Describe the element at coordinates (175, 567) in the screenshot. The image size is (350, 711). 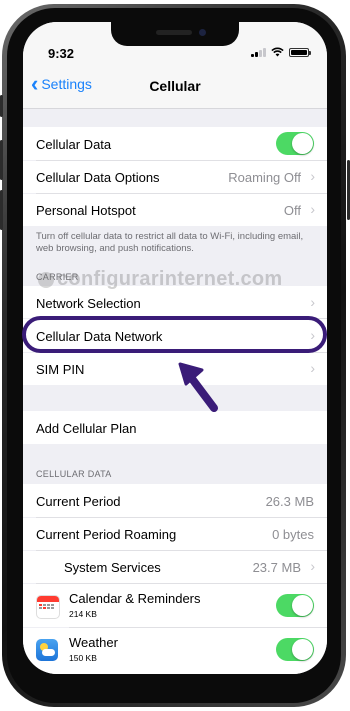
I see `system-services-row: System Services 23.7 MB ›` at that location.